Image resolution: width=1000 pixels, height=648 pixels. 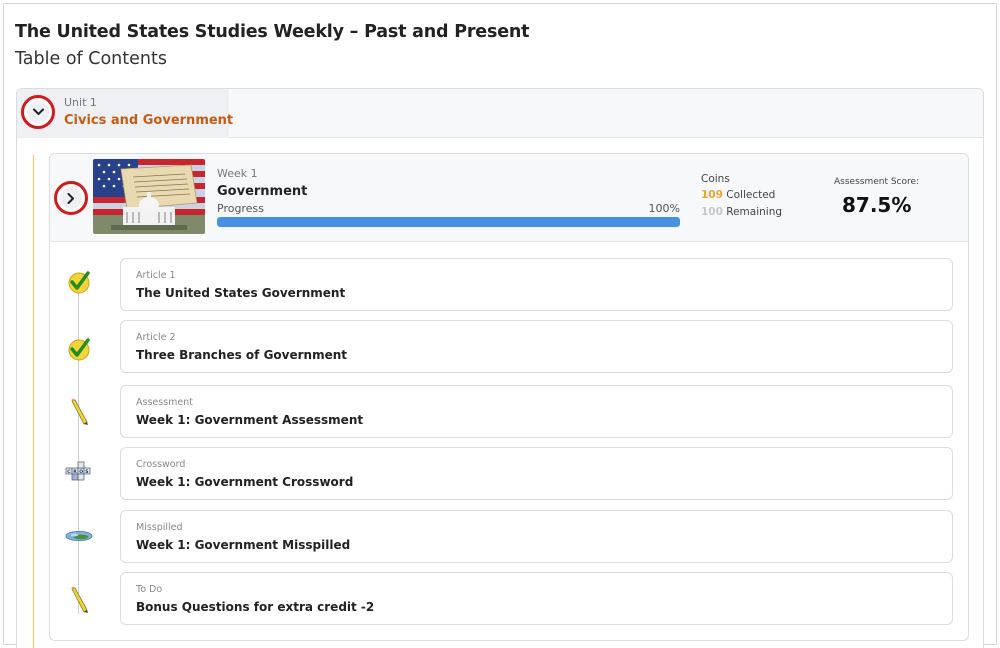 I want to click on list-item-article-2: Article 2 Three Branches of Government, so click(x=536, y=346).